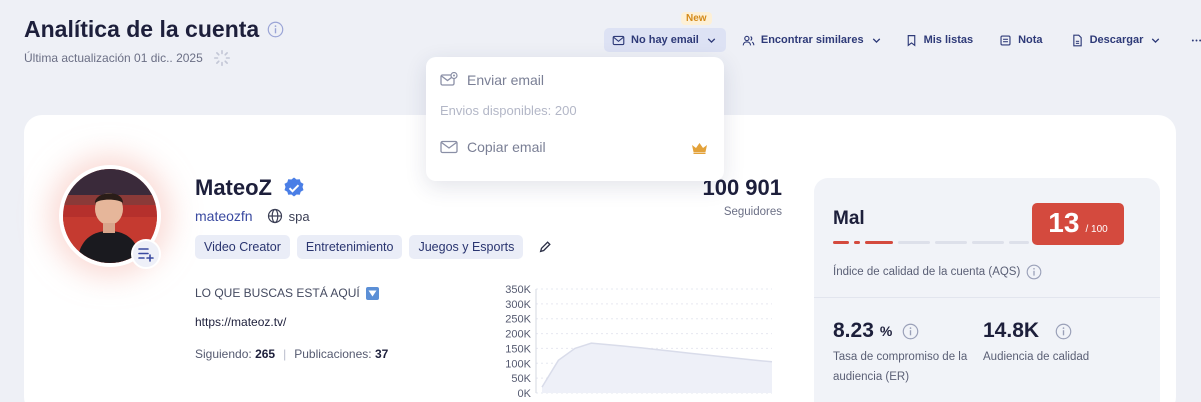 The image size is (1201, 402). Describe the element at coordinates (521, 379) in the screenshot. I see `y-tick-label: 50K` at that location.